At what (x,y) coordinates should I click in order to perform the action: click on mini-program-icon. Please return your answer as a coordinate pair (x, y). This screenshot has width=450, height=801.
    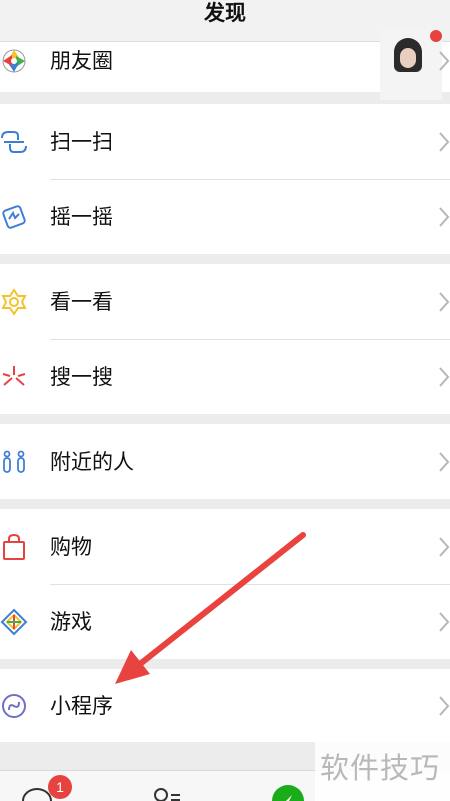
    Looking at the image, I should click on (14, 705).